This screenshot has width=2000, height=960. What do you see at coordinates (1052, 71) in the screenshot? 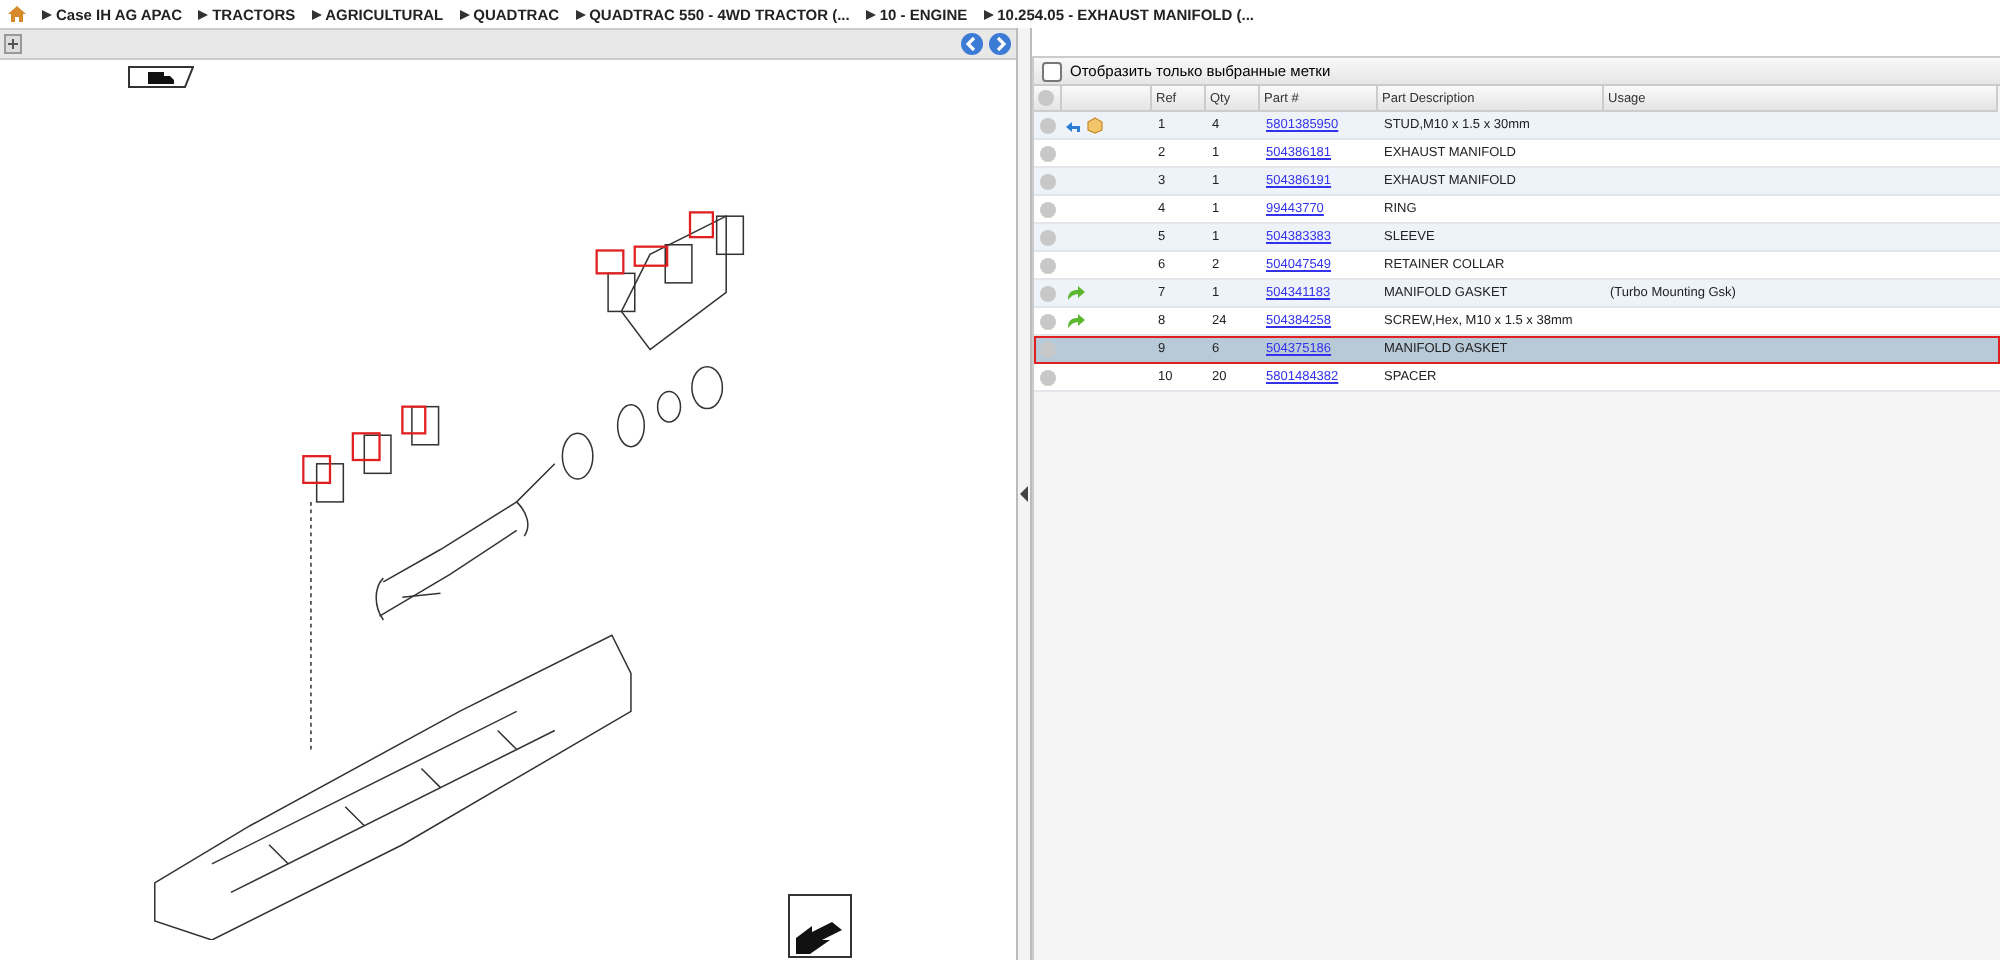
I see `filter-checkbox` at bounding box center [1052, 71].